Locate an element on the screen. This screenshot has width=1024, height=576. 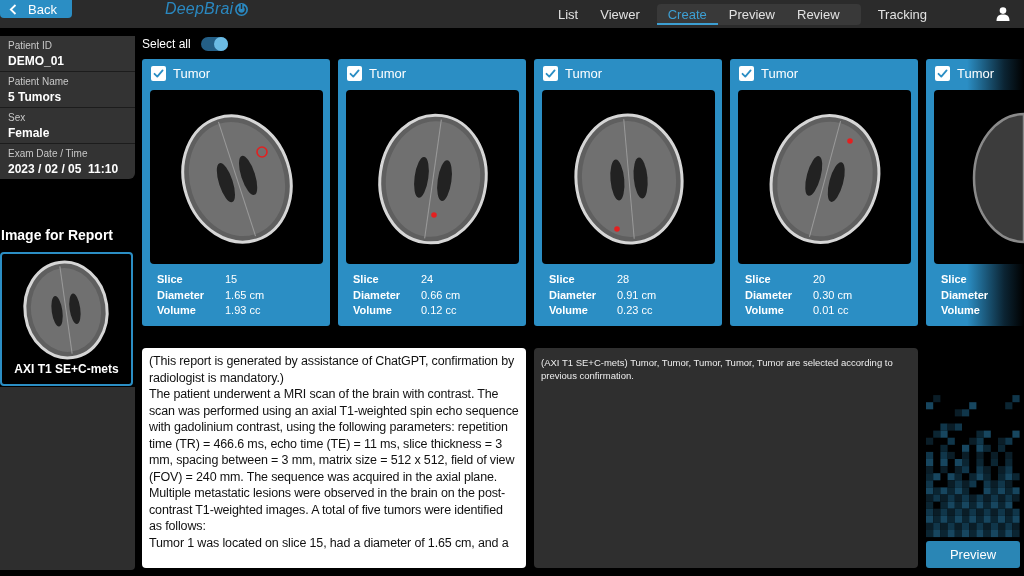
field-value: 5 Tumors is located at coordinates (35, 97).